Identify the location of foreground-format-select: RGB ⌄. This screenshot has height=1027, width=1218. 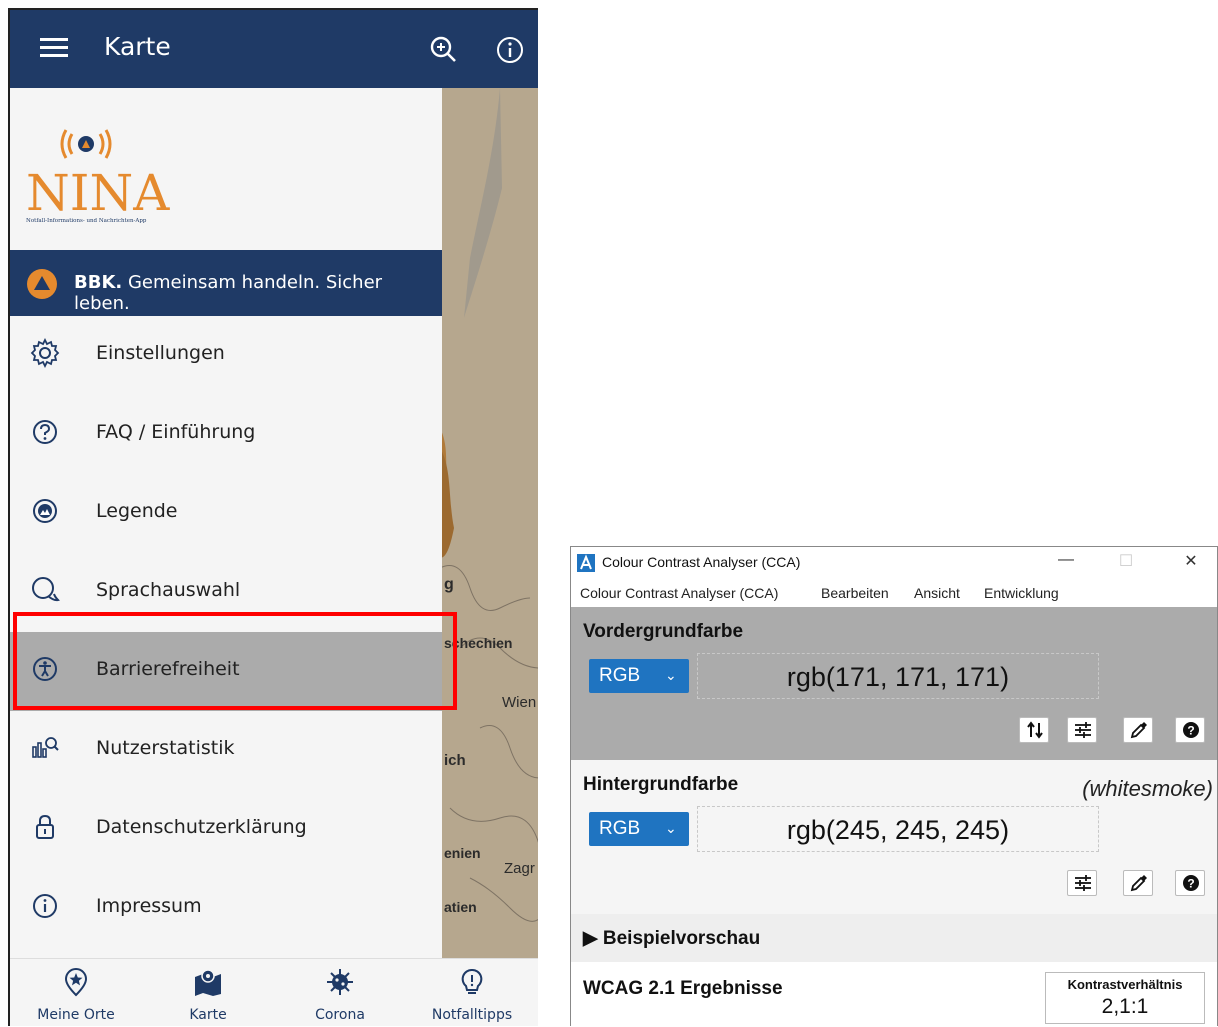
(639, 676).